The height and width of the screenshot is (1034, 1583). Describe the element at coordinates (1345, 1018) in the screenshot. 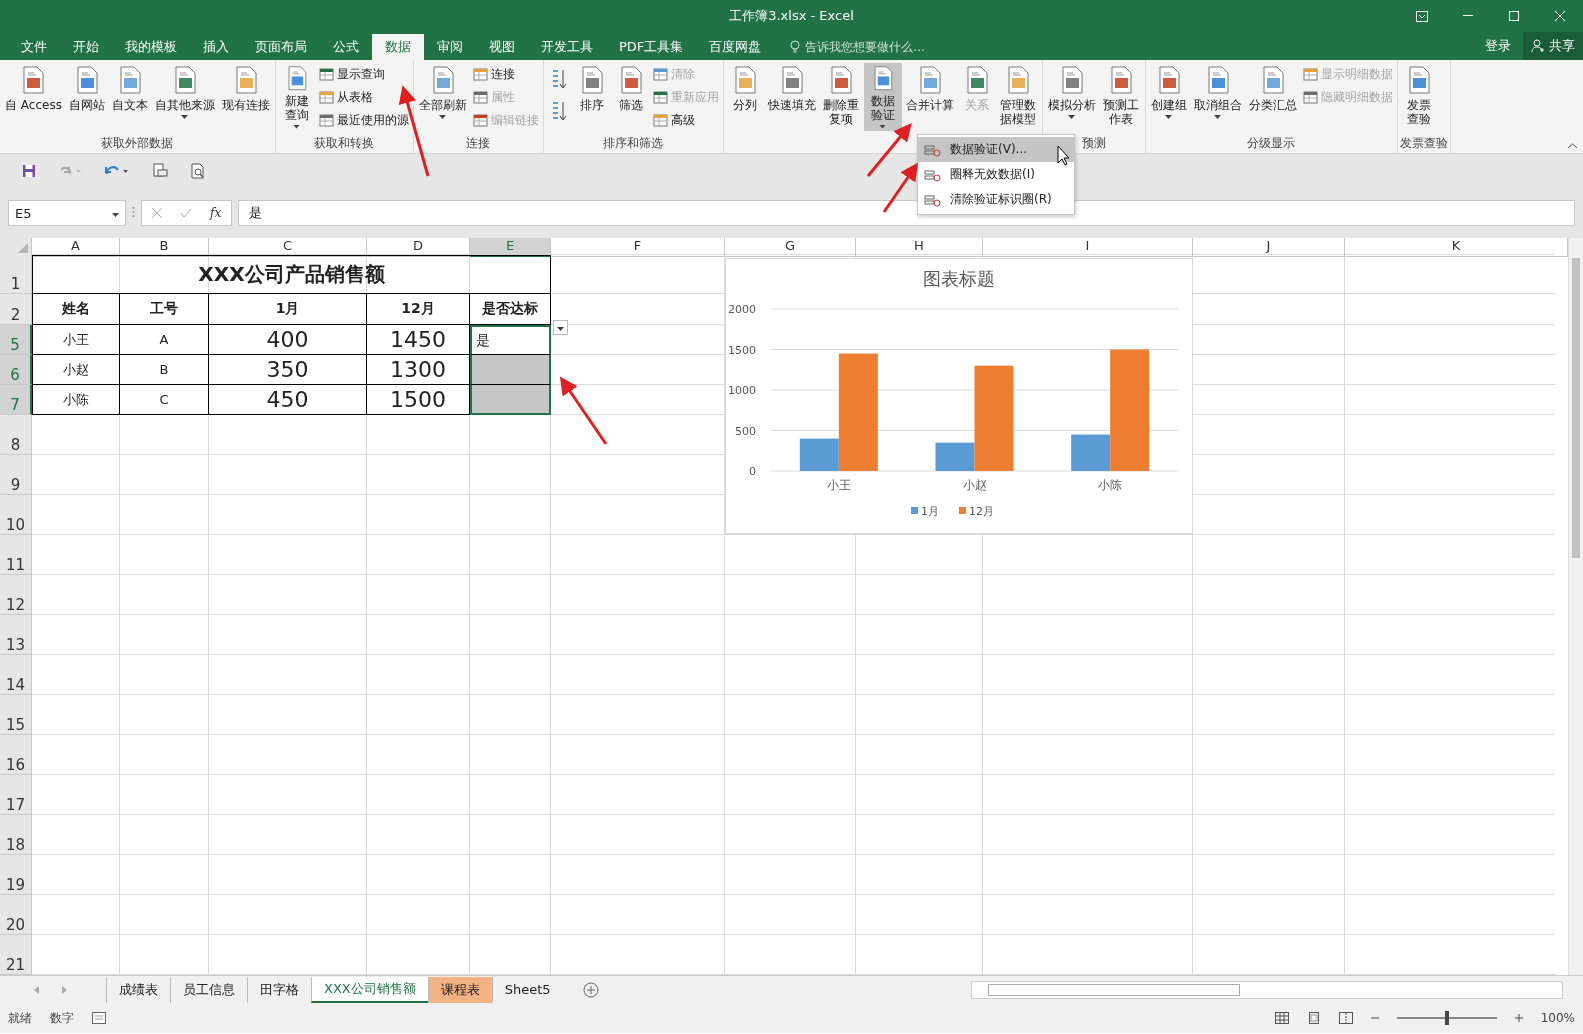

I see `page-break-icon` at that location.